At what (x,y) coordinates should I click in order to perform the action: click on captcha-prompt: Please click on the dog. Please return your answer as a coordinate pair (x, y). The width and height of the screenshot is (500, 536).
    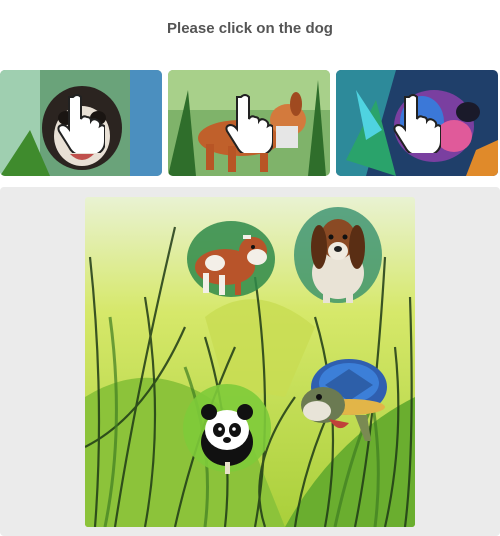
    Looking at the image, I should click on (250, 28).